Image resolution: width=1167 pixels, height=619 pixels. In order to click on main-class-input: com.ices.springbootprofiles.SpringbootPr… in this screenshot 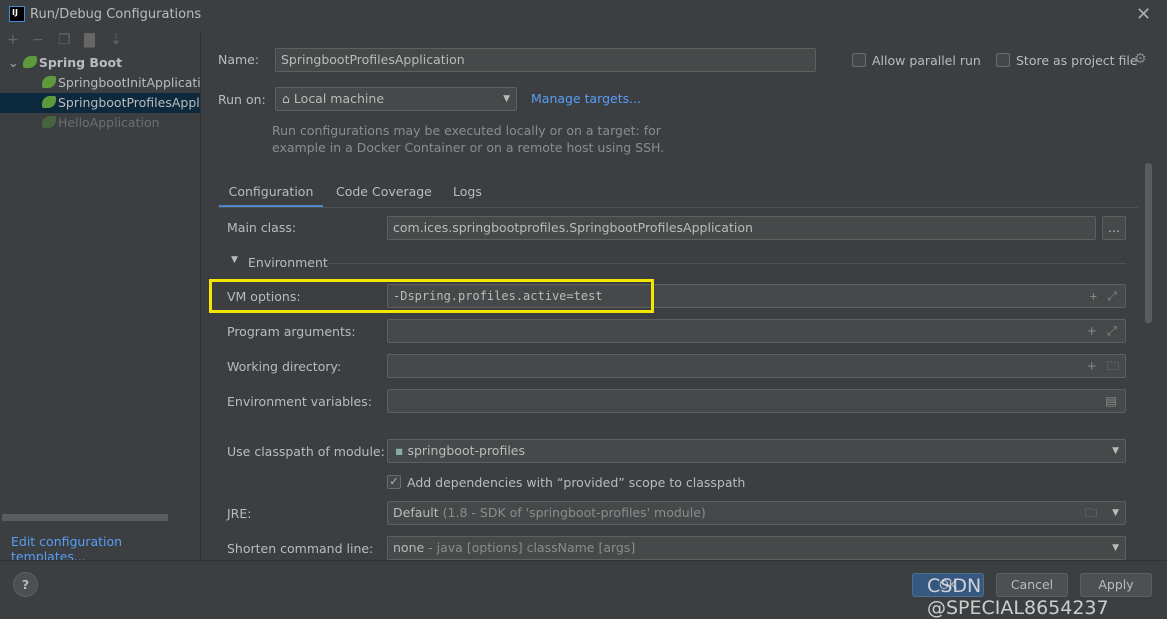, I will do `click(741, 228)`.